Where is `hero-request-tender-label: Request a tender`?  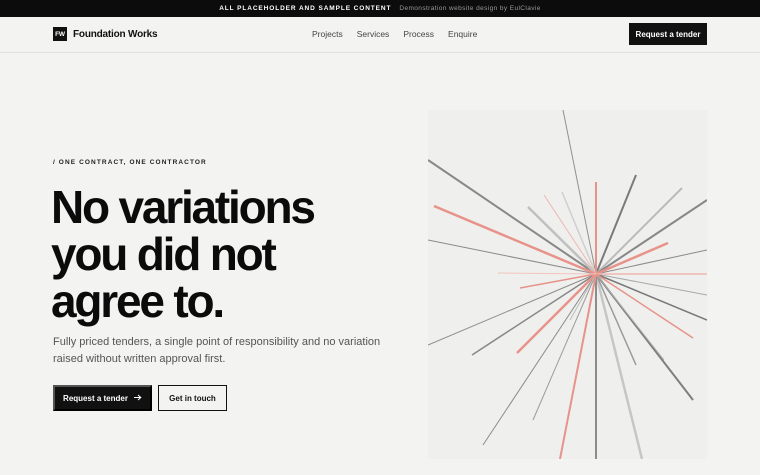
hero-request-tender-label: Request a tender is located at coordinates (95, 398).